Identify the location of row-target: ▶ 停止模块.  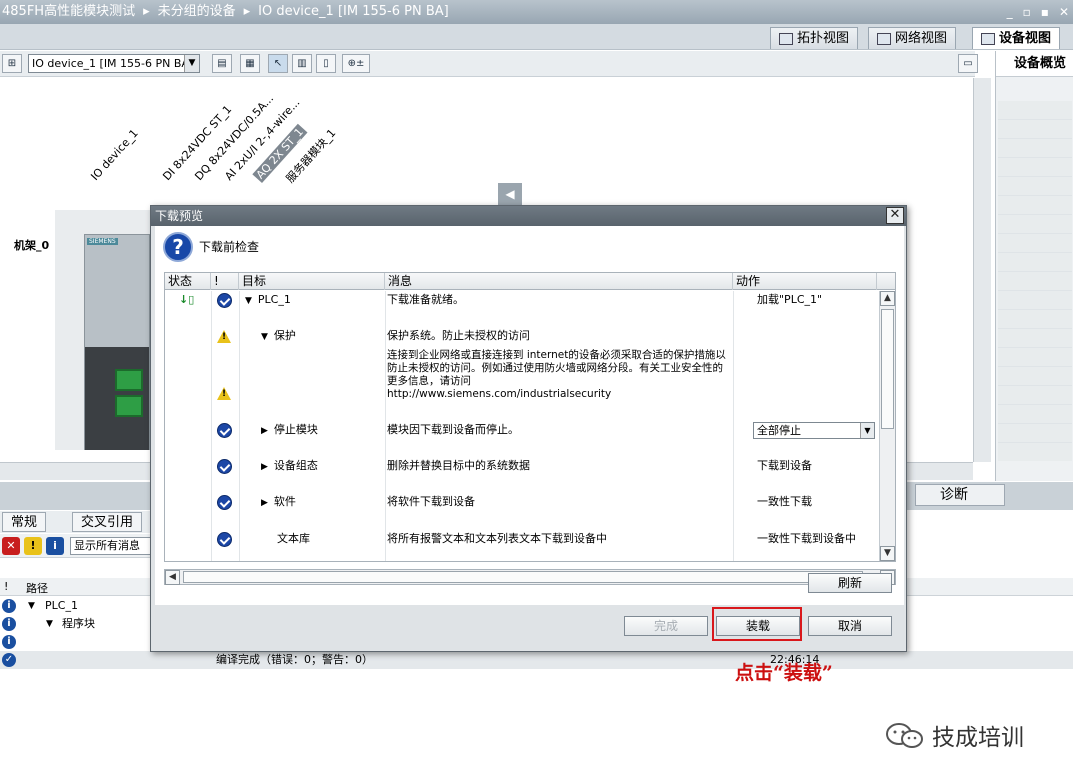
(289, 430).